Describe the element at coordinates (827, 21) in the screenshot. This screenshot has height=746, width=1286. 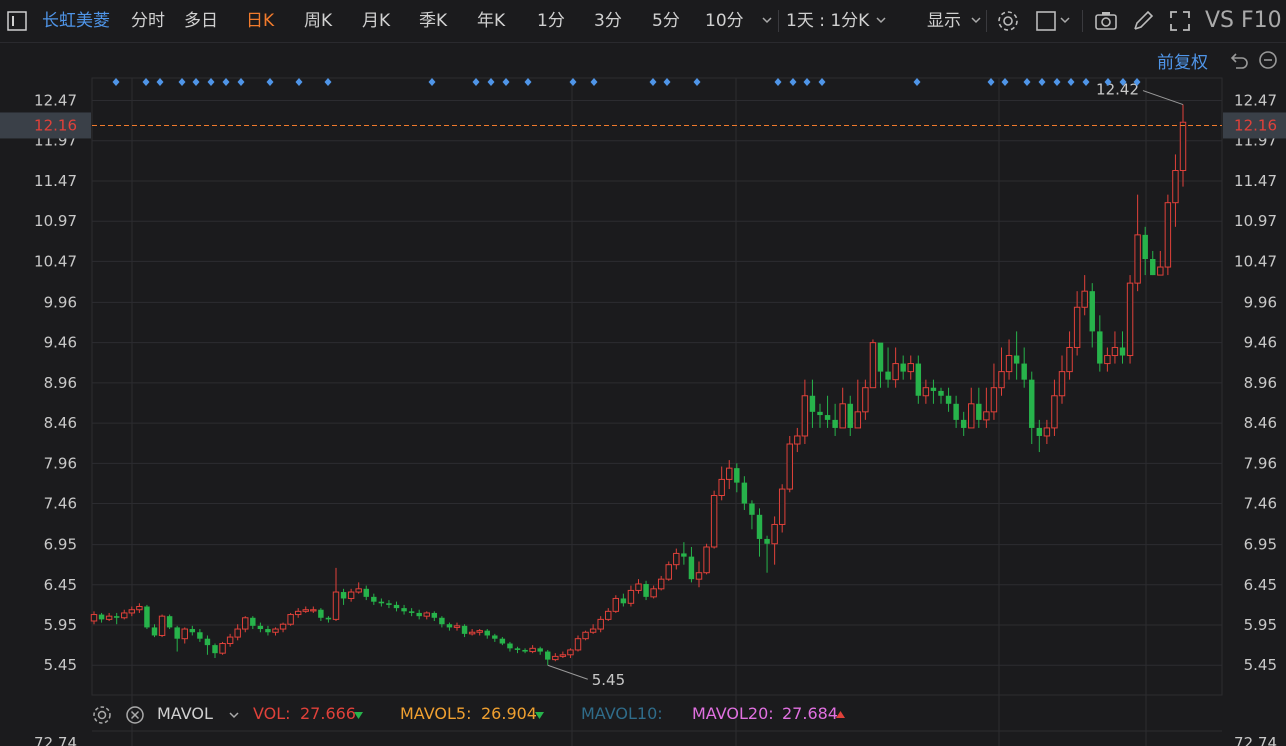
I see `interval-select: 1天 : 1分K` at that location.